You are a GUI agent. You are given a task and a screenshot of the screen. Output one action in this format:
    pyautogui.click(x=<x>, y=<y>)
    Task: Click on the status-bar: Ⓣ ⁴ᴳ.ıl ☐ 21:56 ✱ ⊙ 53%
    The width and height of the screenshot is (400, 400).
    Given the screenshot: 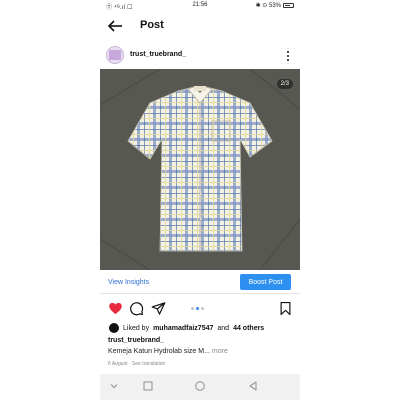 What is the action you would take?
    pyautogui.click(x=200, y=5)
    